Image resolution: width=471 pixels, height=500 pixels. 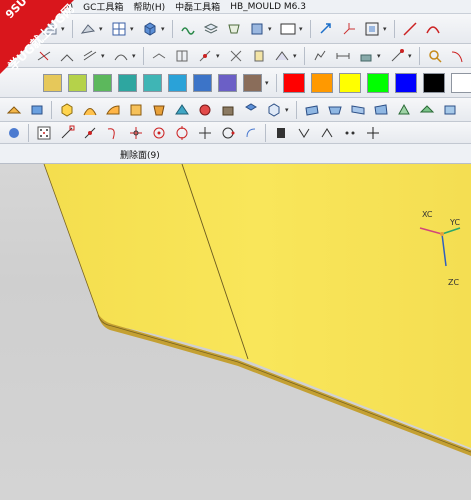 I want to click on snap-center-icon, so click(x=158, y=132).